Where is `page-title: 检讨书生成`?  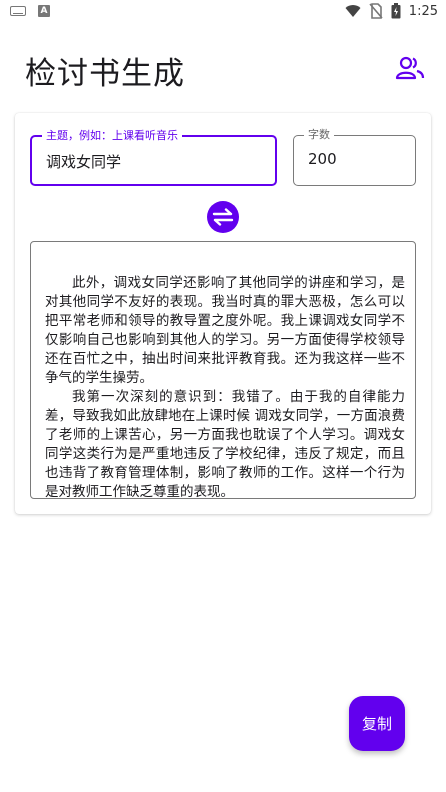 page-title: 检讨书生成 is located at coordinates (105, 74).